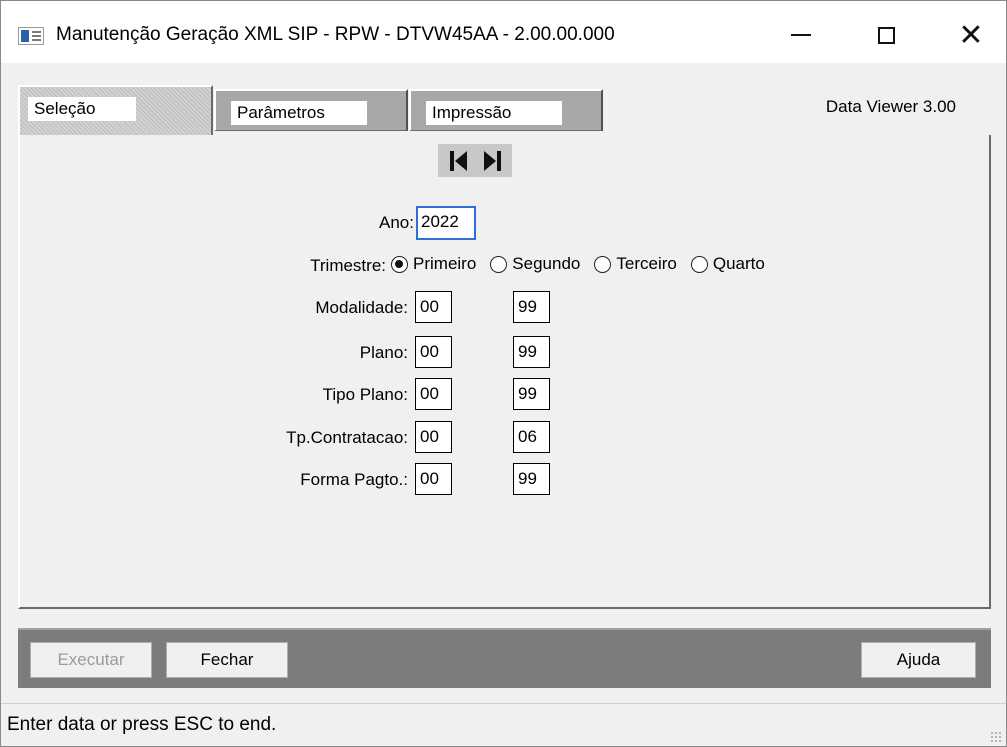 The image size is (1007, 747). I want to click on radio-quarto: Quarto, so click(727, 264).